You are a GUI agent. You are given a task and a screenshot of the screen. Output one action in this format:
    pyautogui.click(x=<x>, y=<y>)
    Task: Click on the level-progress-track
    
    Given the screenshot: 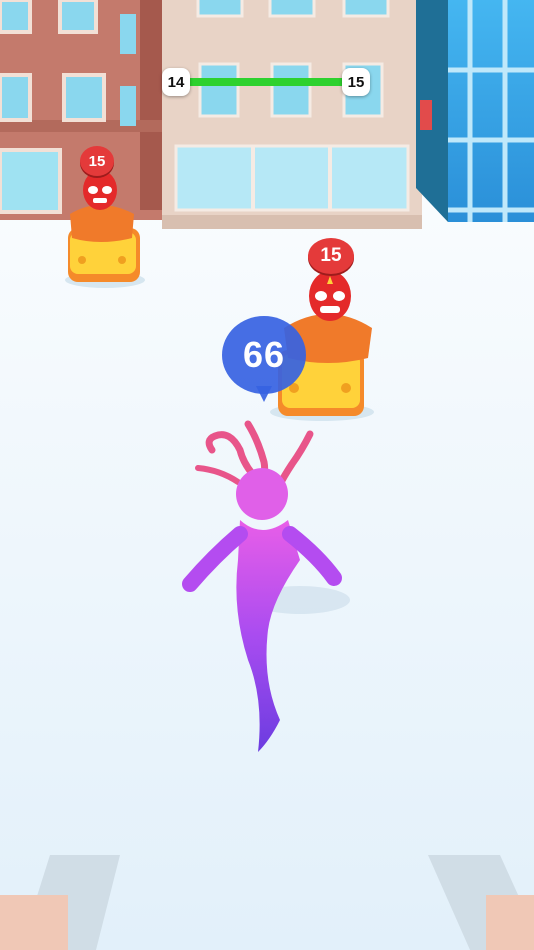 What is the action you would take?
    pyautogui.click(x=266, y=82)
    